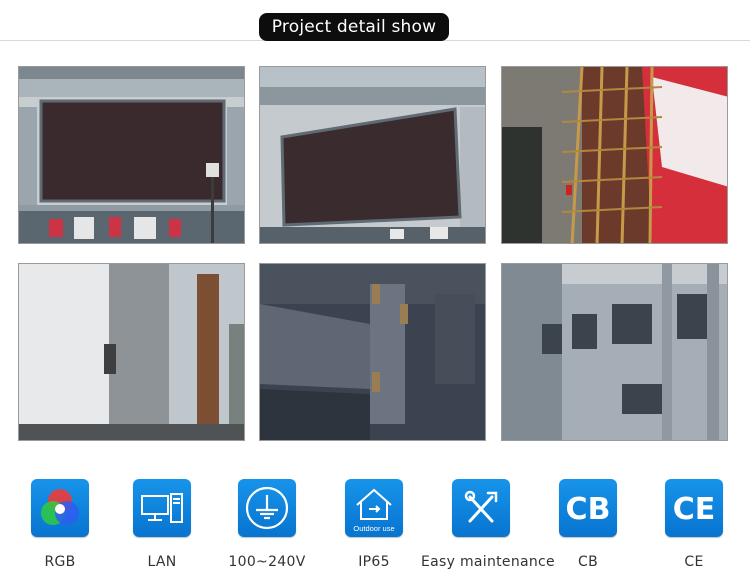 The width and height of the screenshot is (750, 577). Describe the element at coordinates (614, 155) in the screenshot. I see `photo-scaffolding-installation` at that location.